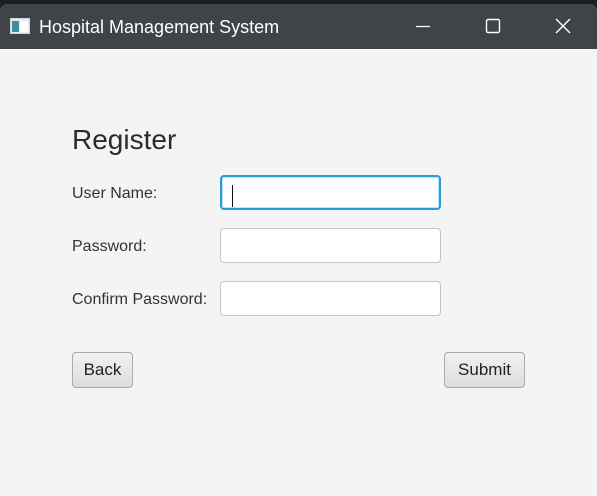 This screenshot has width=597, height=496. I want to click on close-icon, so click(563, 26).